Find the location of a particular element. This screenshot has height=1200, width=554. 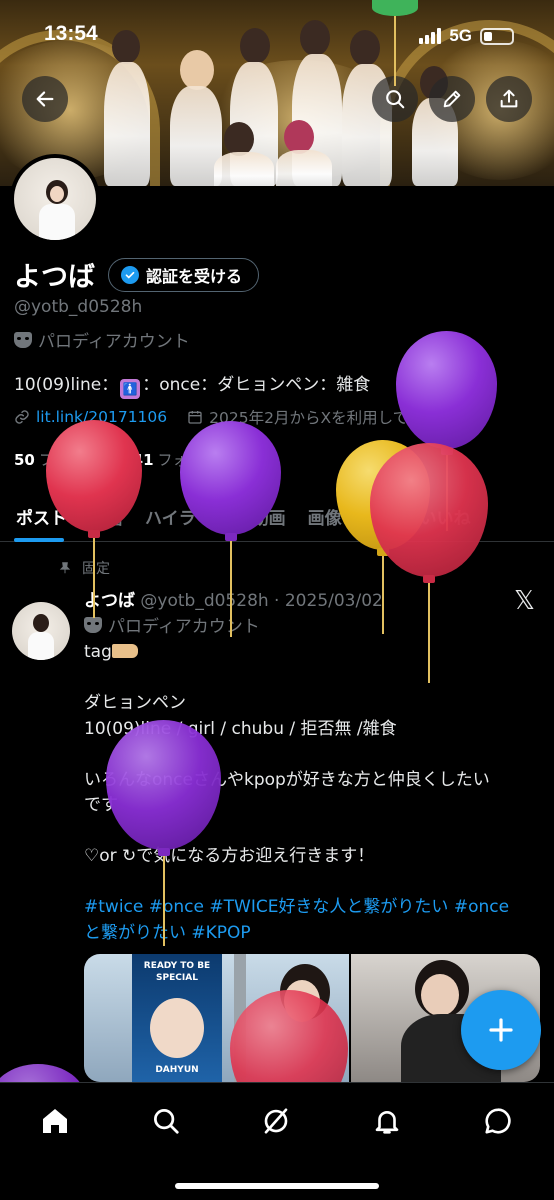

share-button is located at coordinates (509, 99).